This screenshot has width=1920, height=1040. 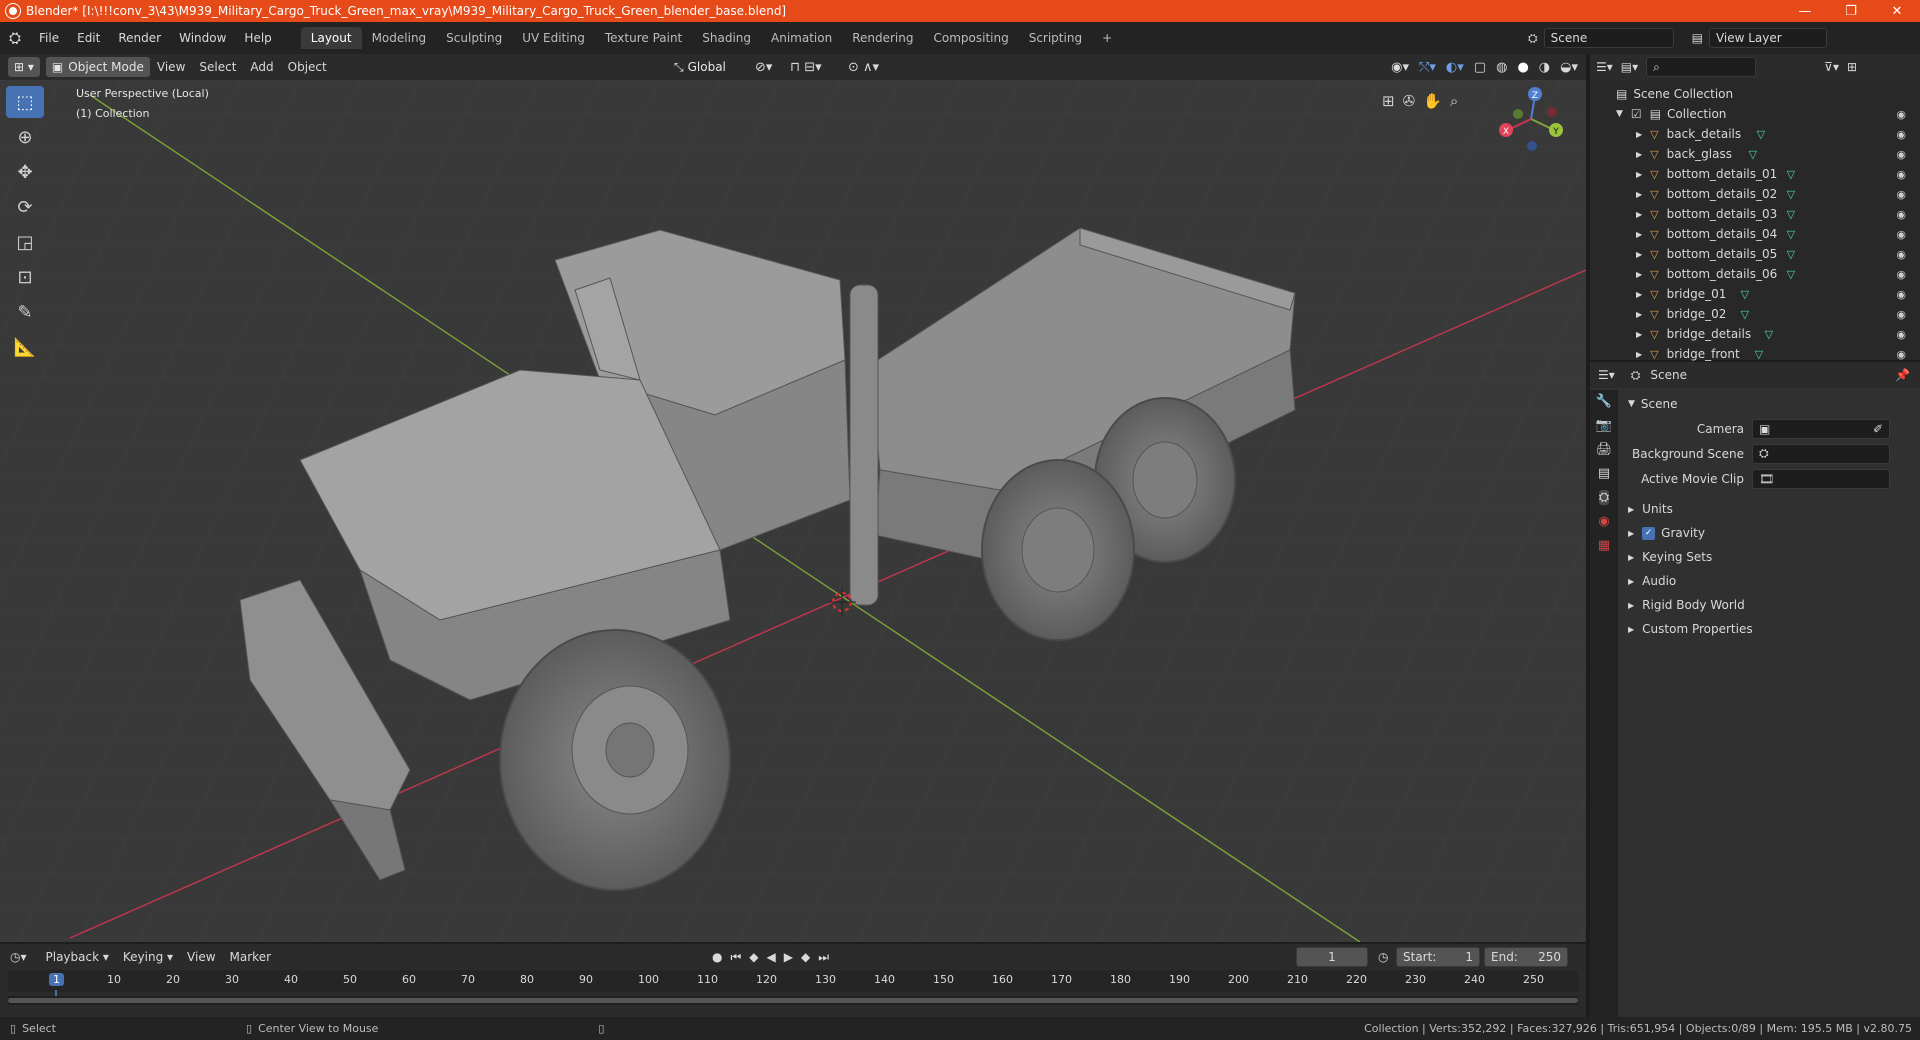 I want to click on tool-tab-icon: 🔧, so click(x=1604, y=401).